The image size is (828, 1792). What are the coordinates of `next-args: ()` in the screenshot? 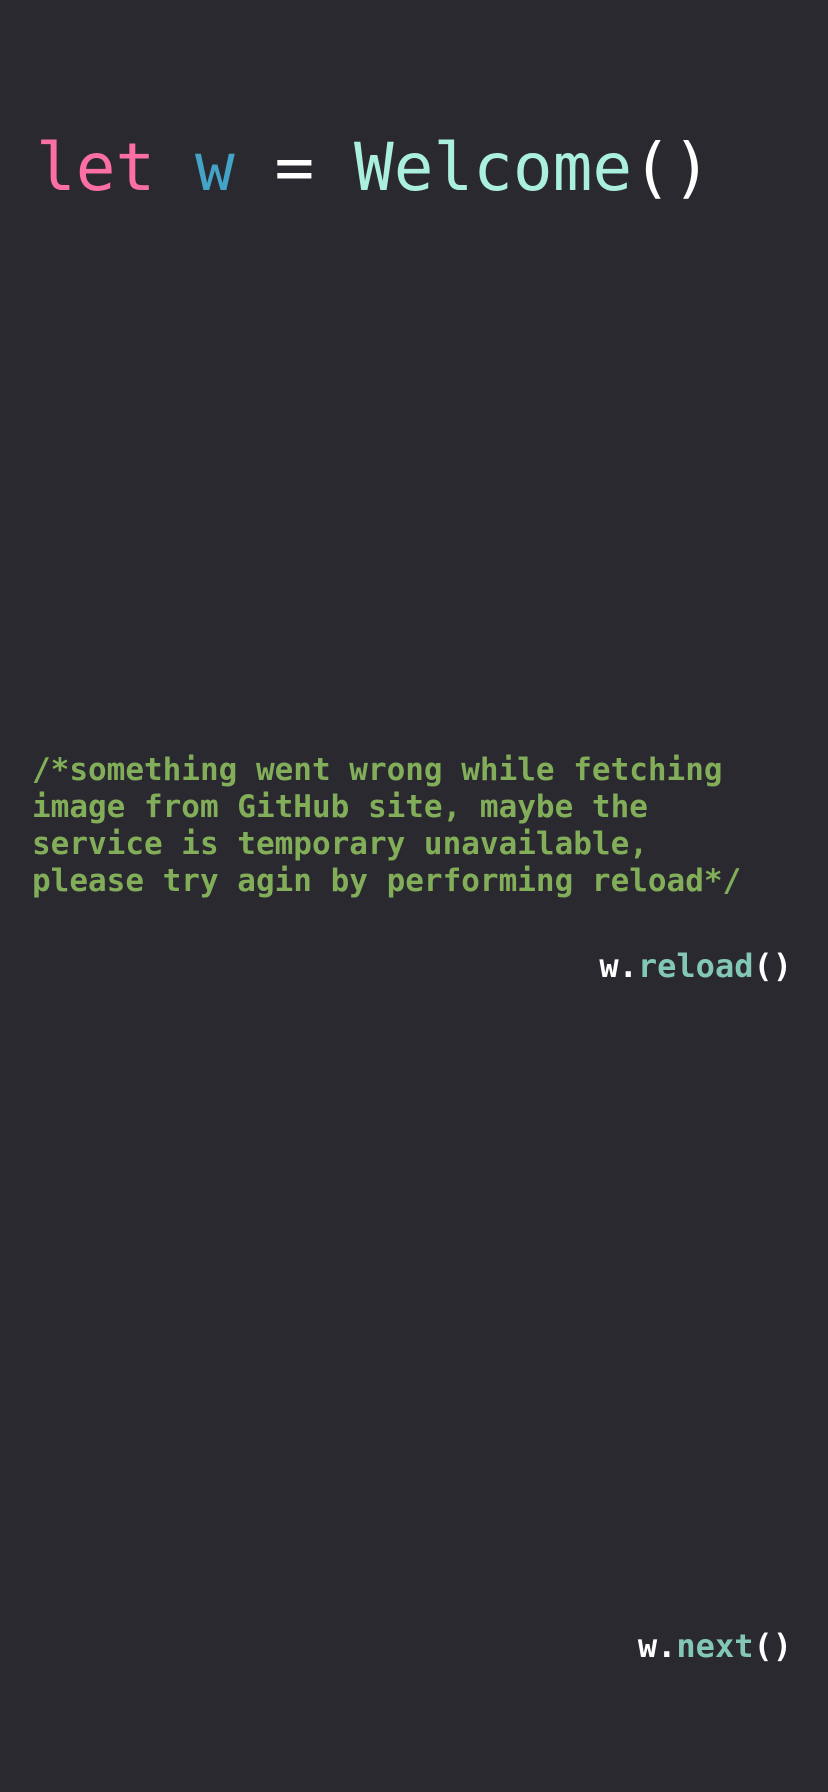 It's located at (772, 1646).